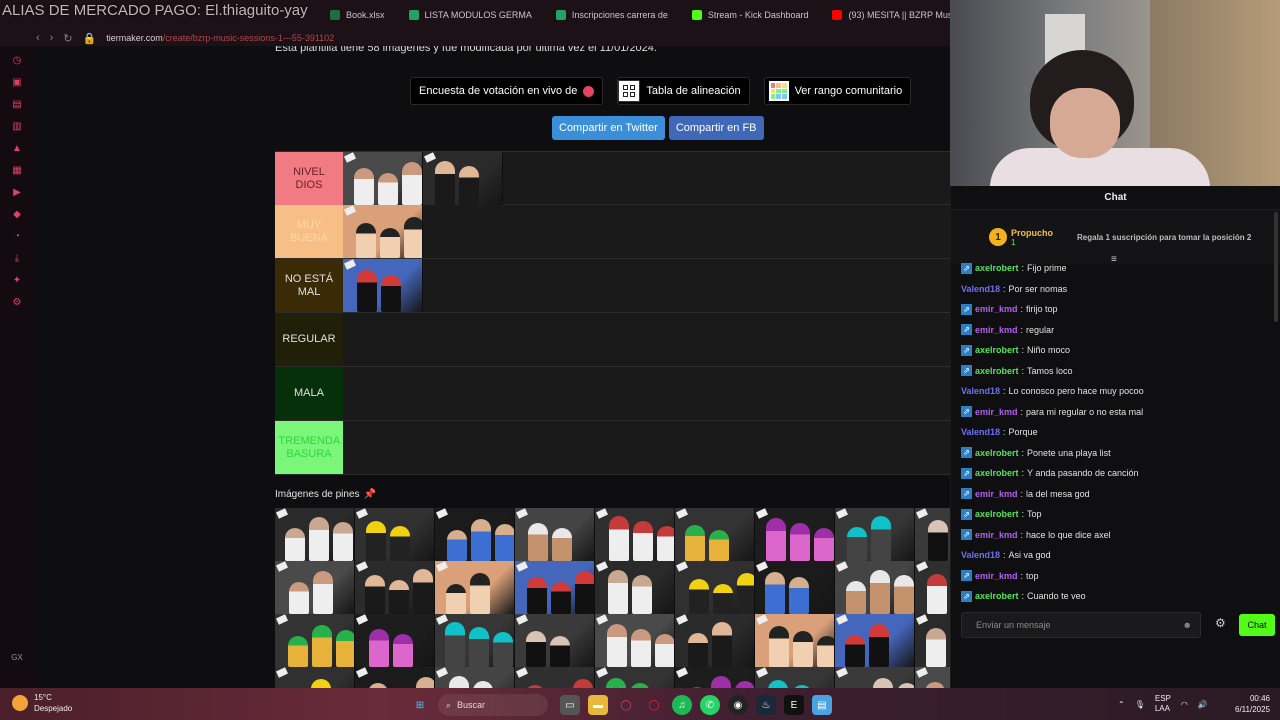  I want to click on forward-icon: ›, so click(52, 38).